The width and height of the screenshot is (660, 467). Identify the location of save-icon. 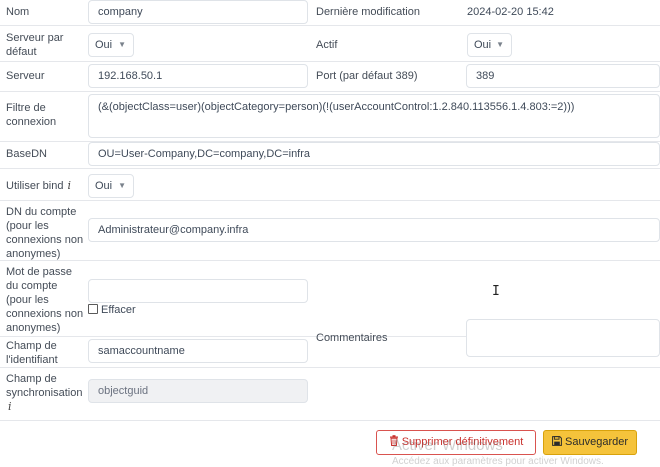
(557, 441).